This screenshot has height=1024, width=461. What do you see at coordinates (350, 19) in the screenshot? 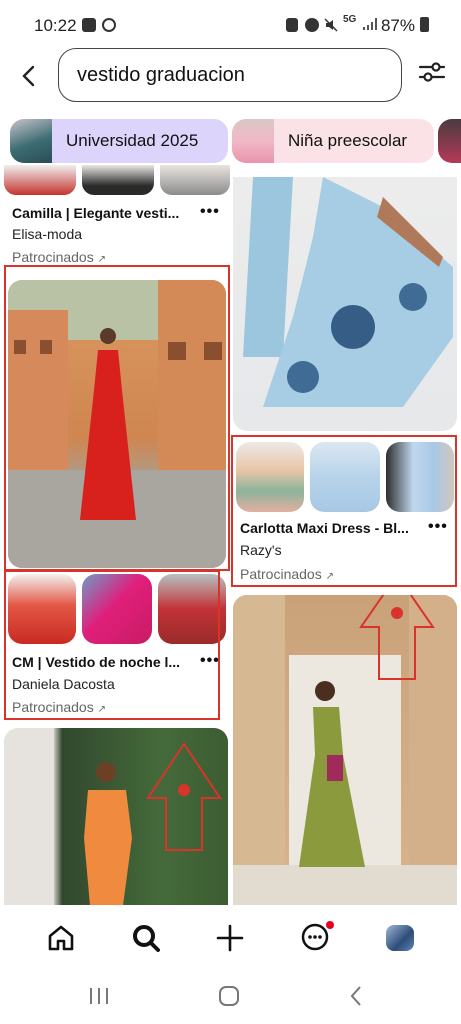
I see `network-type: 5G` at bounding box center [350, 19].